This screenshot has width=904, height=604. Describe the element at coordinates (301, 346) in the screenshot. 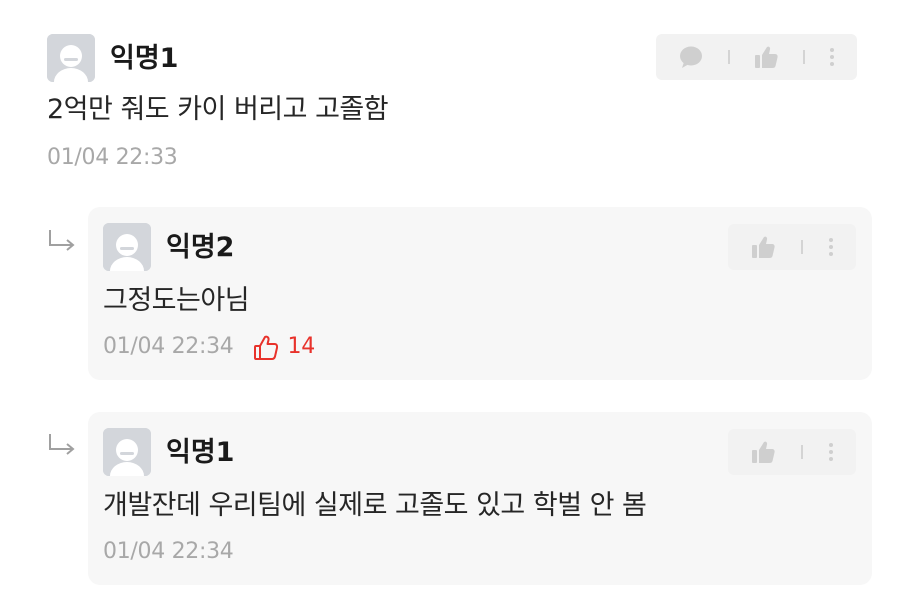

I see `like-count-value: 14` at that location.